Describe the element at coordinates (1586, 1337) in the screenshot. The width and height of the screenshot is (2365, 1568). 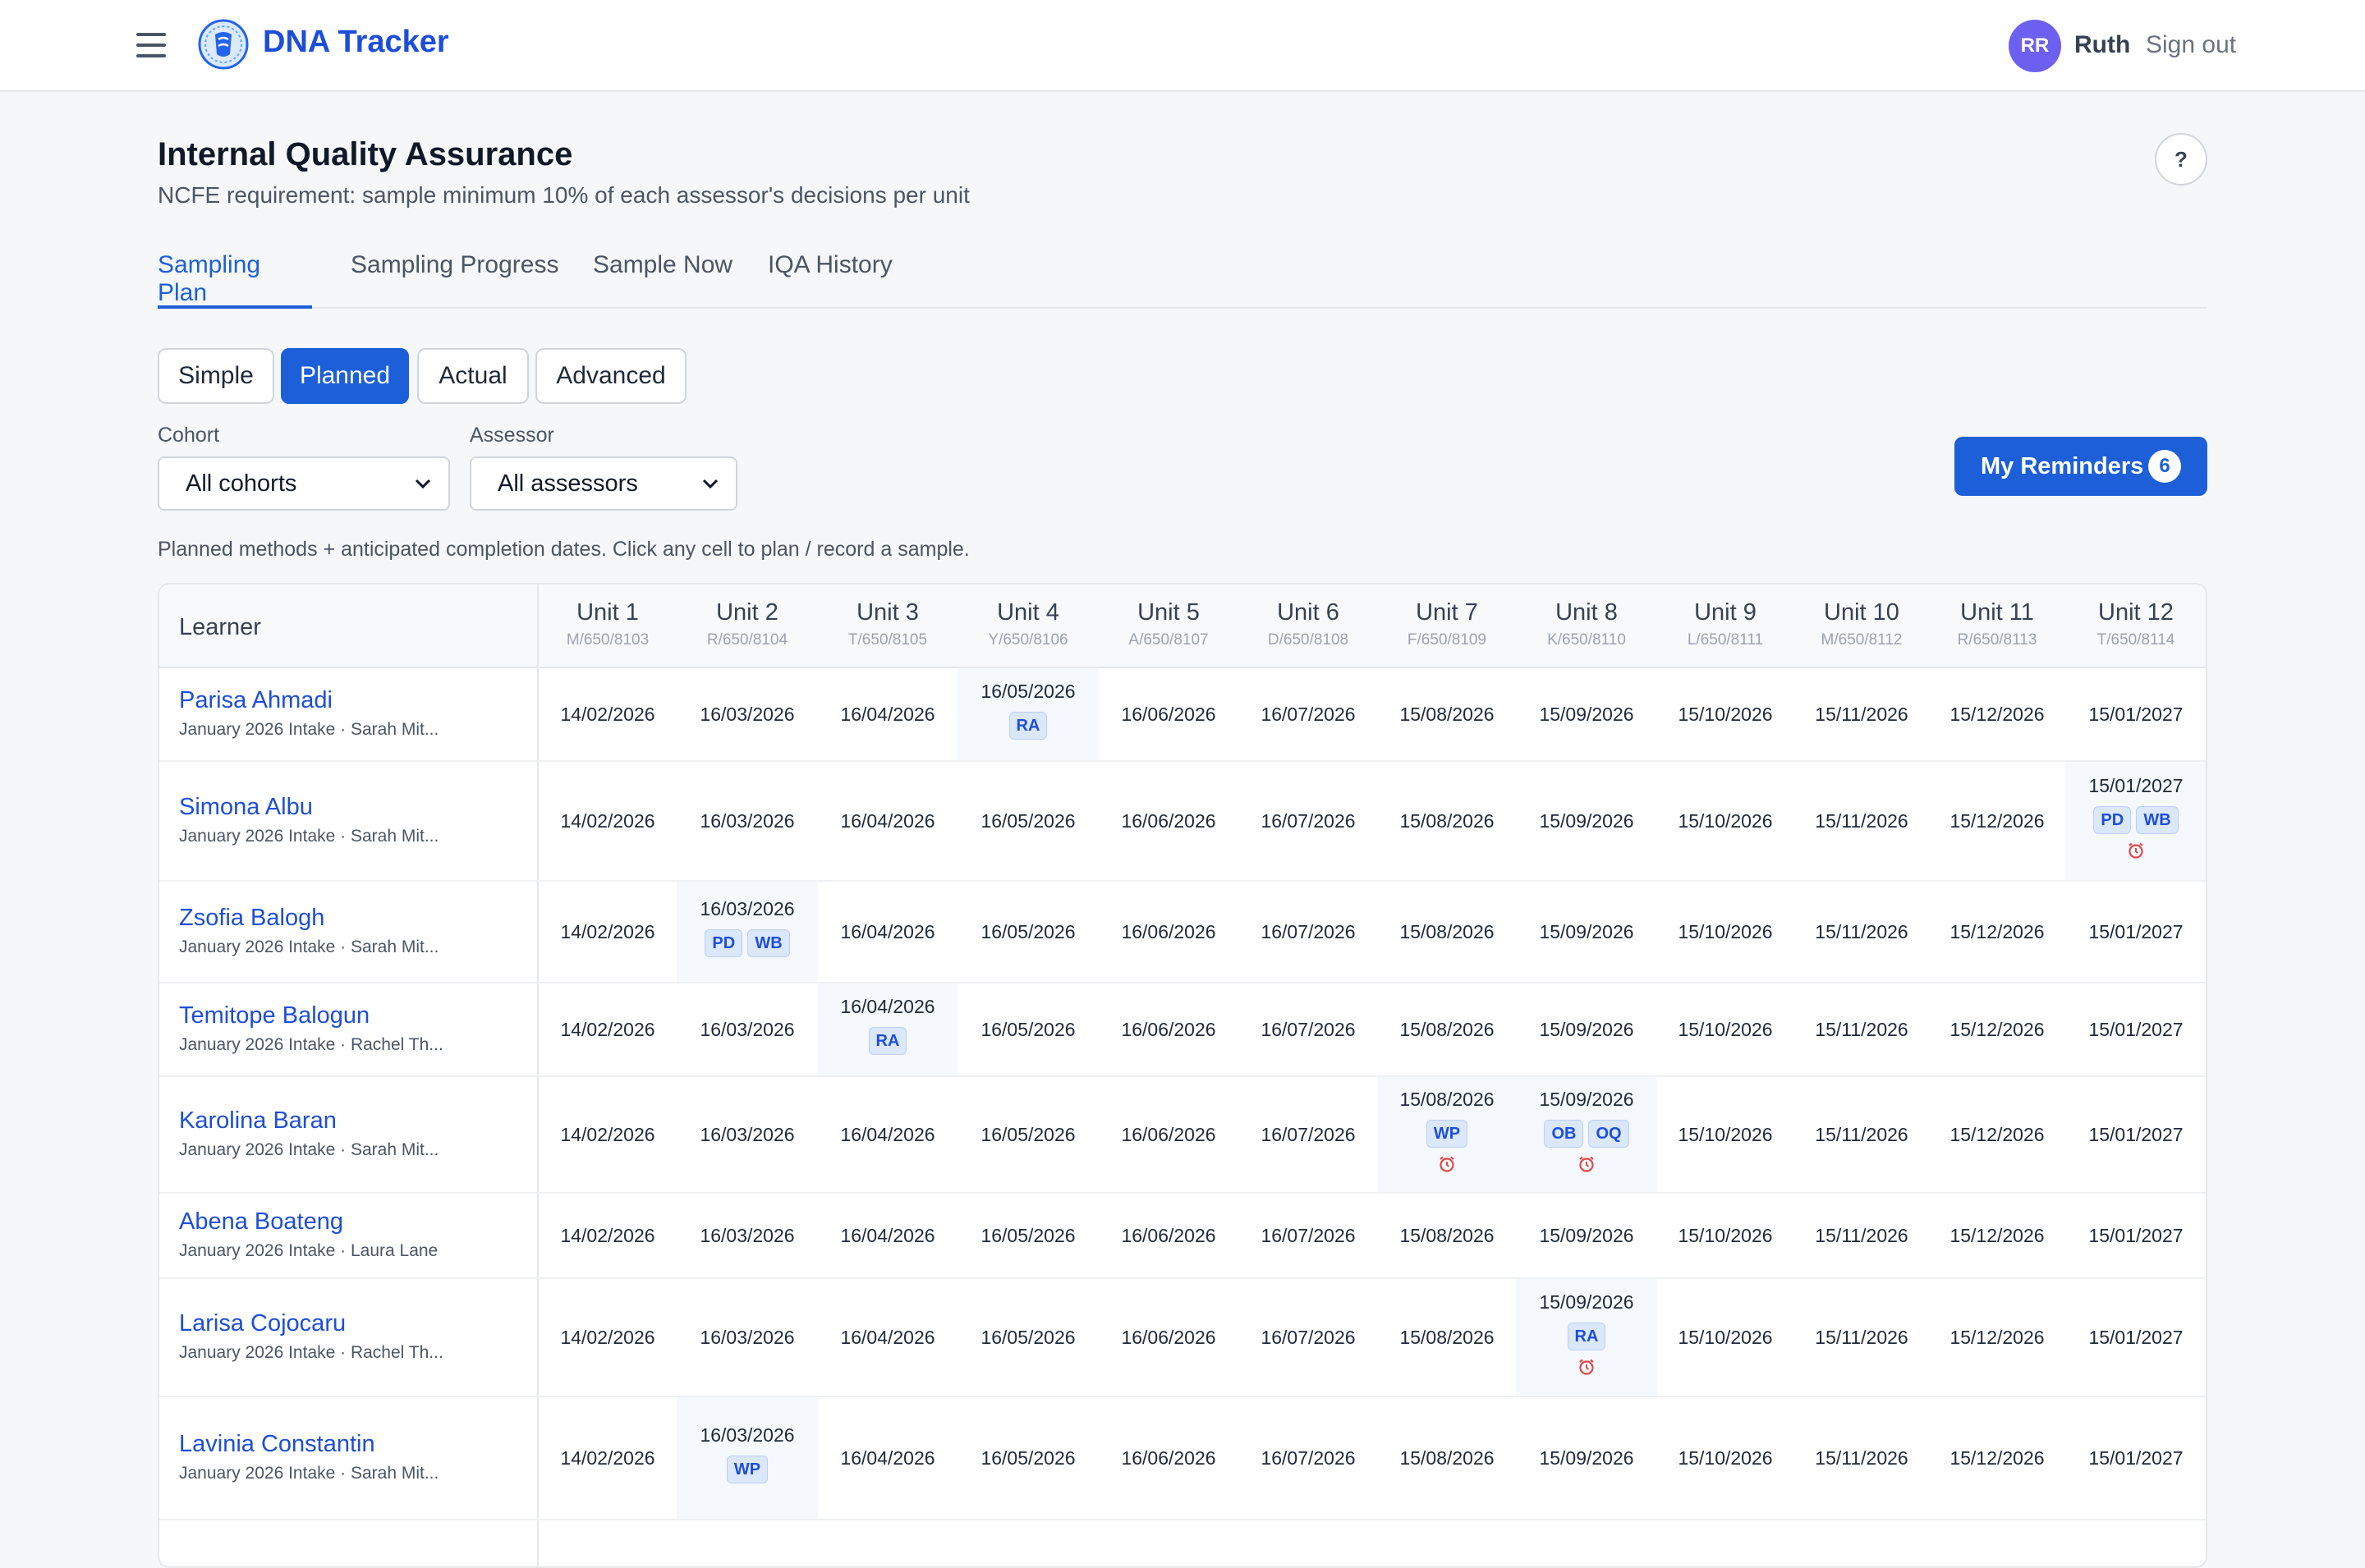
I see `plan-cell: 15/09/2026 RA` at that location.